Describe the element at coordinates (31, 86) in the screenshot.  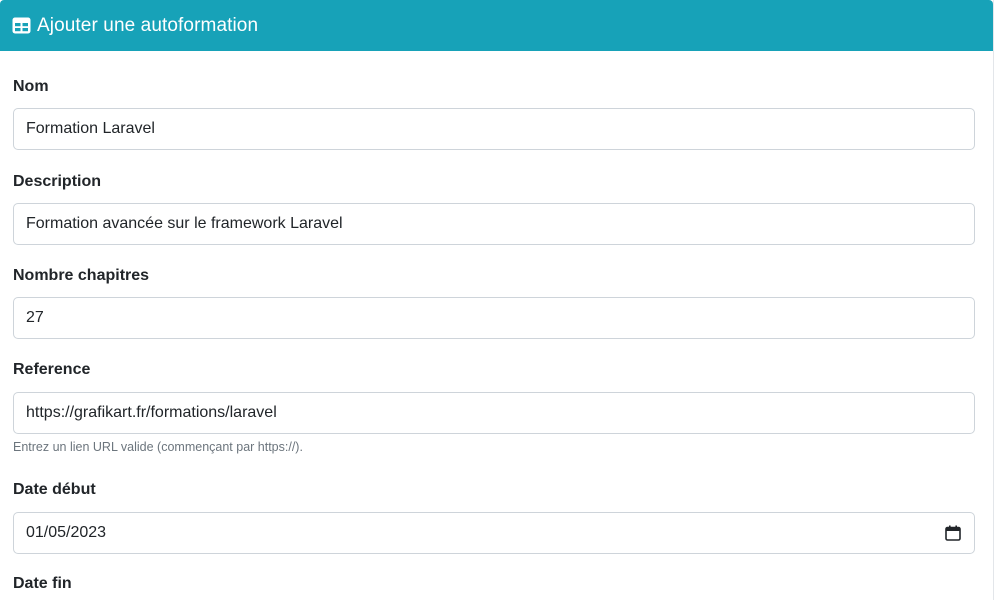
I see `nom-label: Nom` at that location.